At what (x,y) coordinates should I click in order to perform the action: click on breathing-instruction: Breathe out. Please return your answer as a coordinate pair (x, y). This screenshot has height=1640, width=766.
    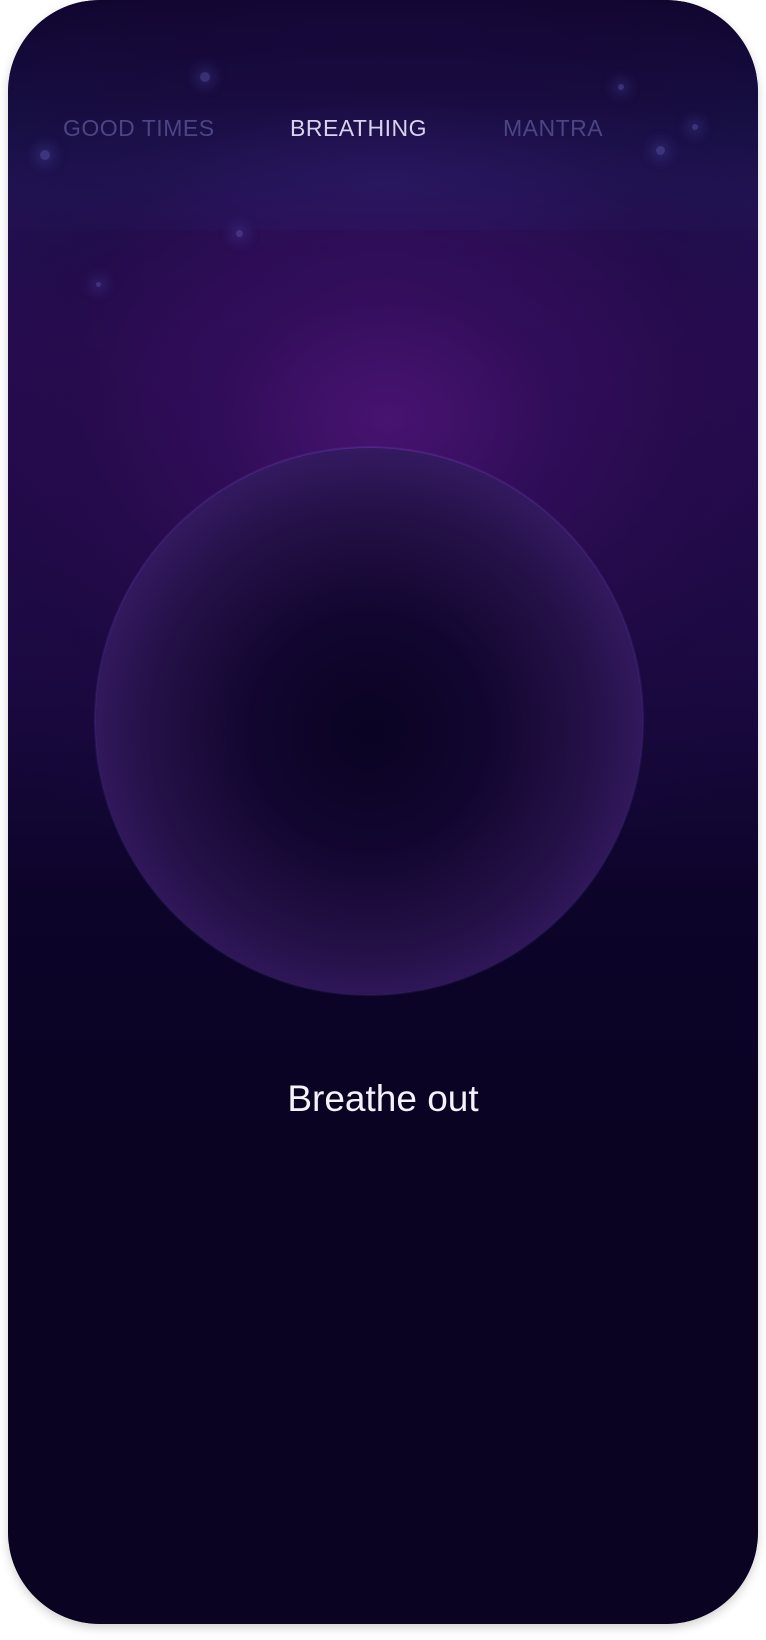
    Looking at the image, I should click on (383, 1098).